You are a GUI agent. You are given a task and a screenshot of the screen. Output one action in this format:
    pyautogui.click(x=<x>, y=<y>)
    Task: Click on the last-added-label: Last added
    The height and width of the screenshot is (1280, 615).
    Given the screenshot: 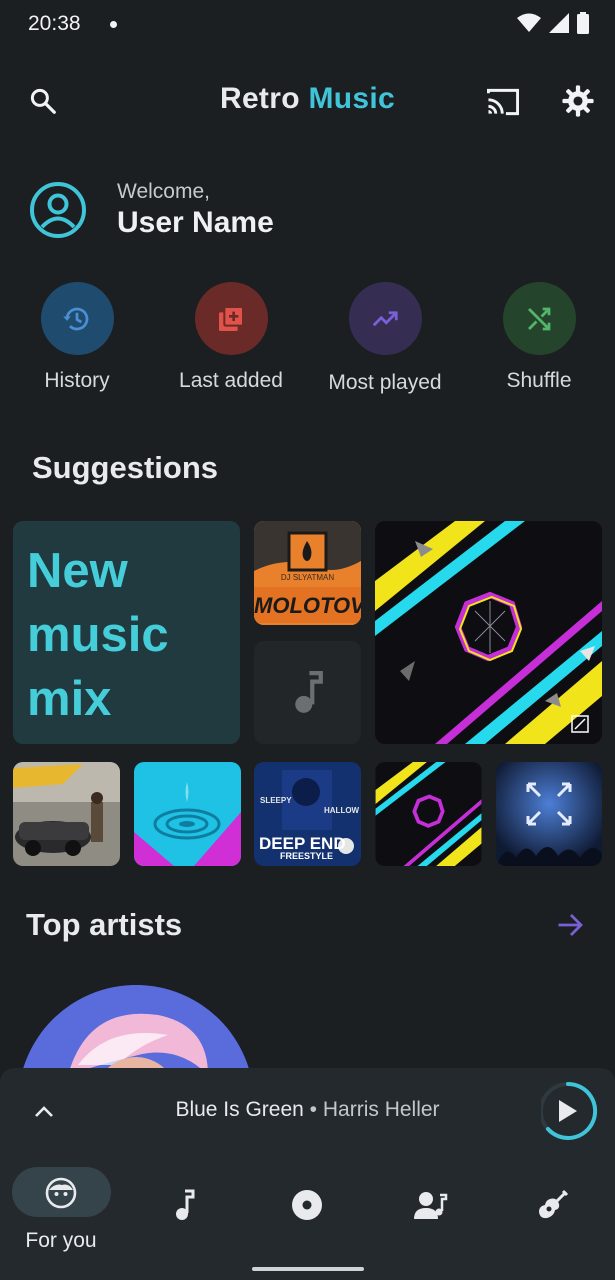 What is the action you would take?
    pyautogui.click(x=231, y=380)
    